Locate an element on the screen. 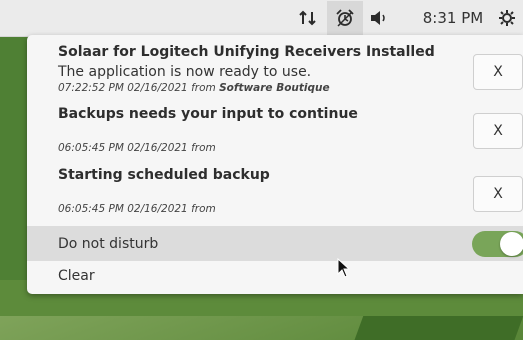  notification-title: Backups needs your input to continue is located at coordinates (208, 114).